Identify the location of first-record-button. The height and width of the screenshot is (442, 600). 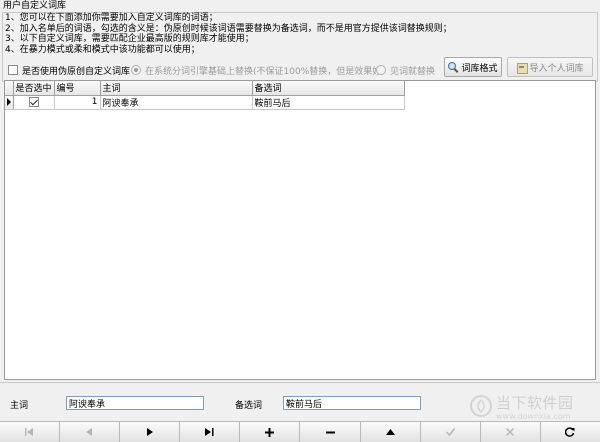
(30, 432).